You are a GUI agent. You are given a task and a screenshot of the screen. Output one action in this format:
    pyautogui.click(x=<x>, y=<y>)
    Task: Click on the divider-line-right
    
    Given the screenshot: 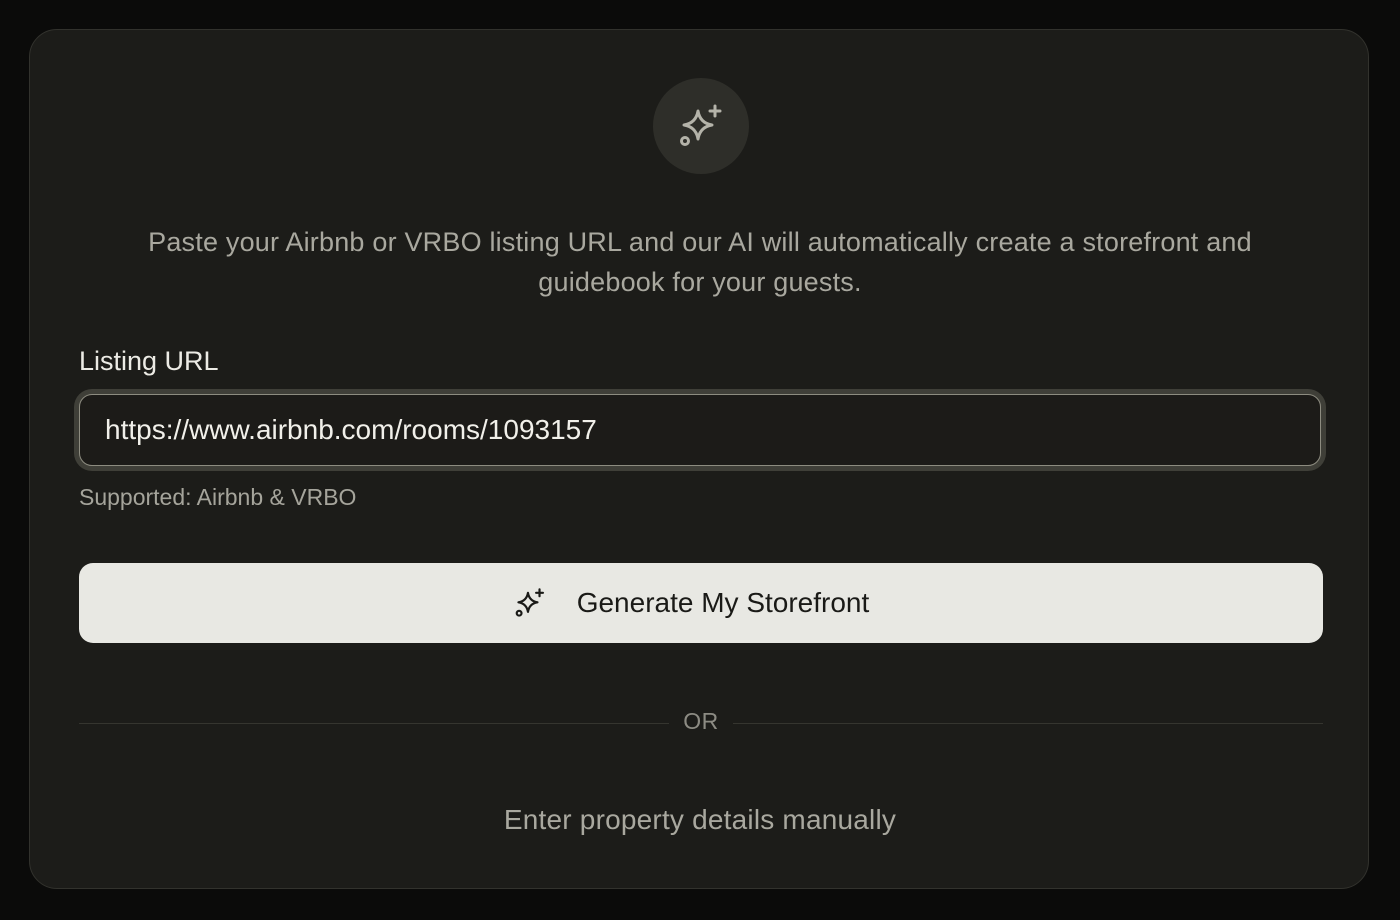 What is the action you would take?
    pyautogui.click(x=1028, y=723)
    